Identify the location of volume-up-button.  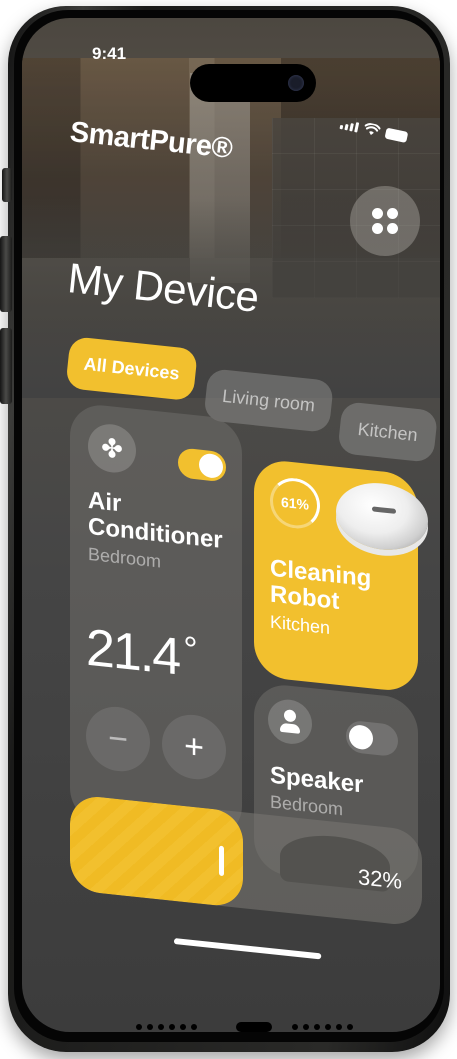
(6, 274).